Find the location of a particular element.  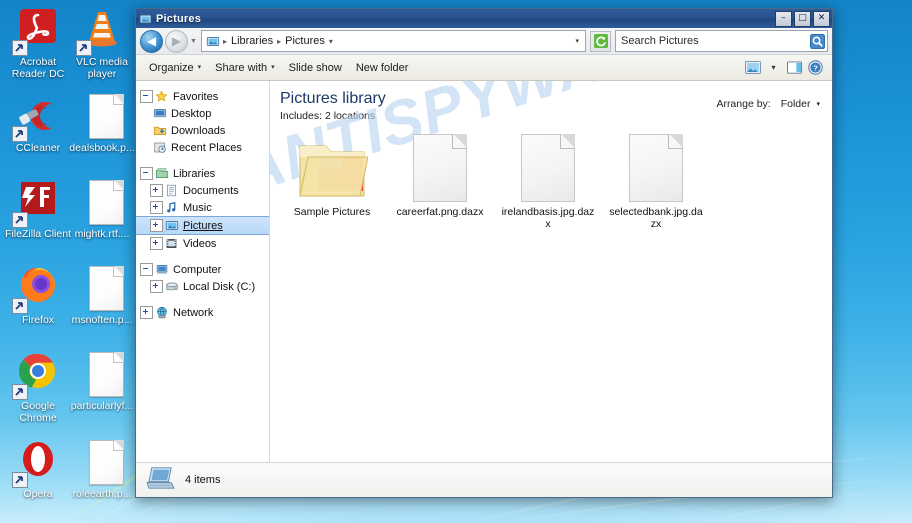

sidebar-item-label: Videos is located at coordinates (200, 243).